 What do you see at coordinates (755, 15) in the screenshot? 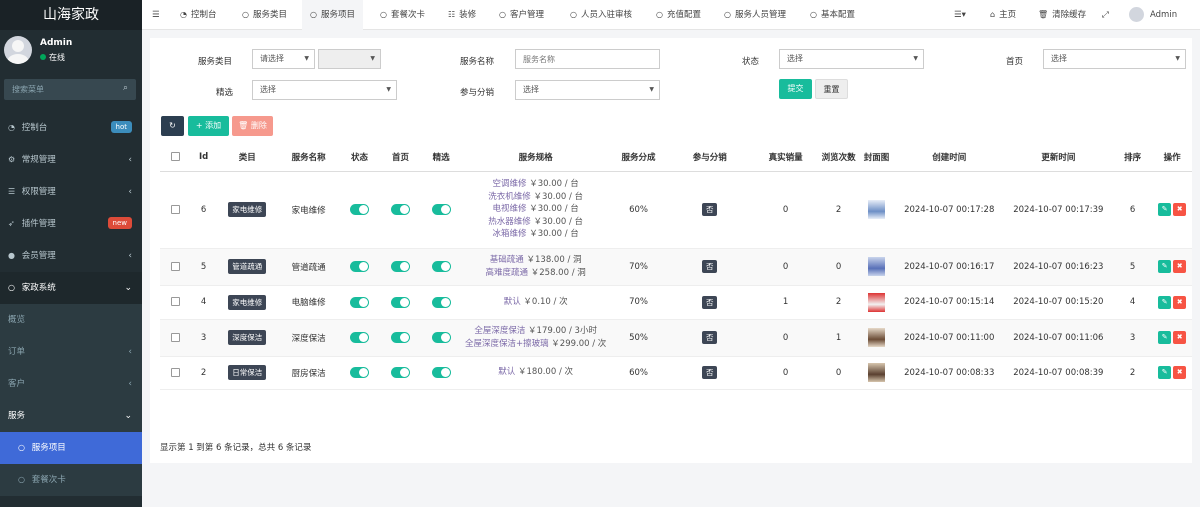
I see `tab-staff-manage: ○ 服务人员管理` at bounding box center [755, 15].